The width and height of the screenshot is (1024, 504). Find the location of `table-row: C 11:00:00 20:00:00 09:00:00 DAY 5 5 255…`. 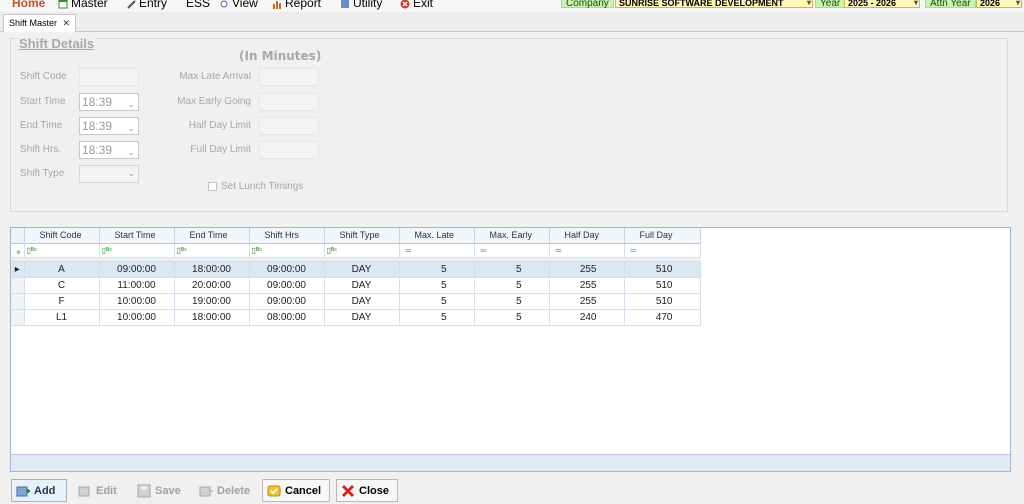

table-row: C 11:00:00 20:00:00 09:00:00 DAY 5 5 255… is located at coordinates (356, 285).